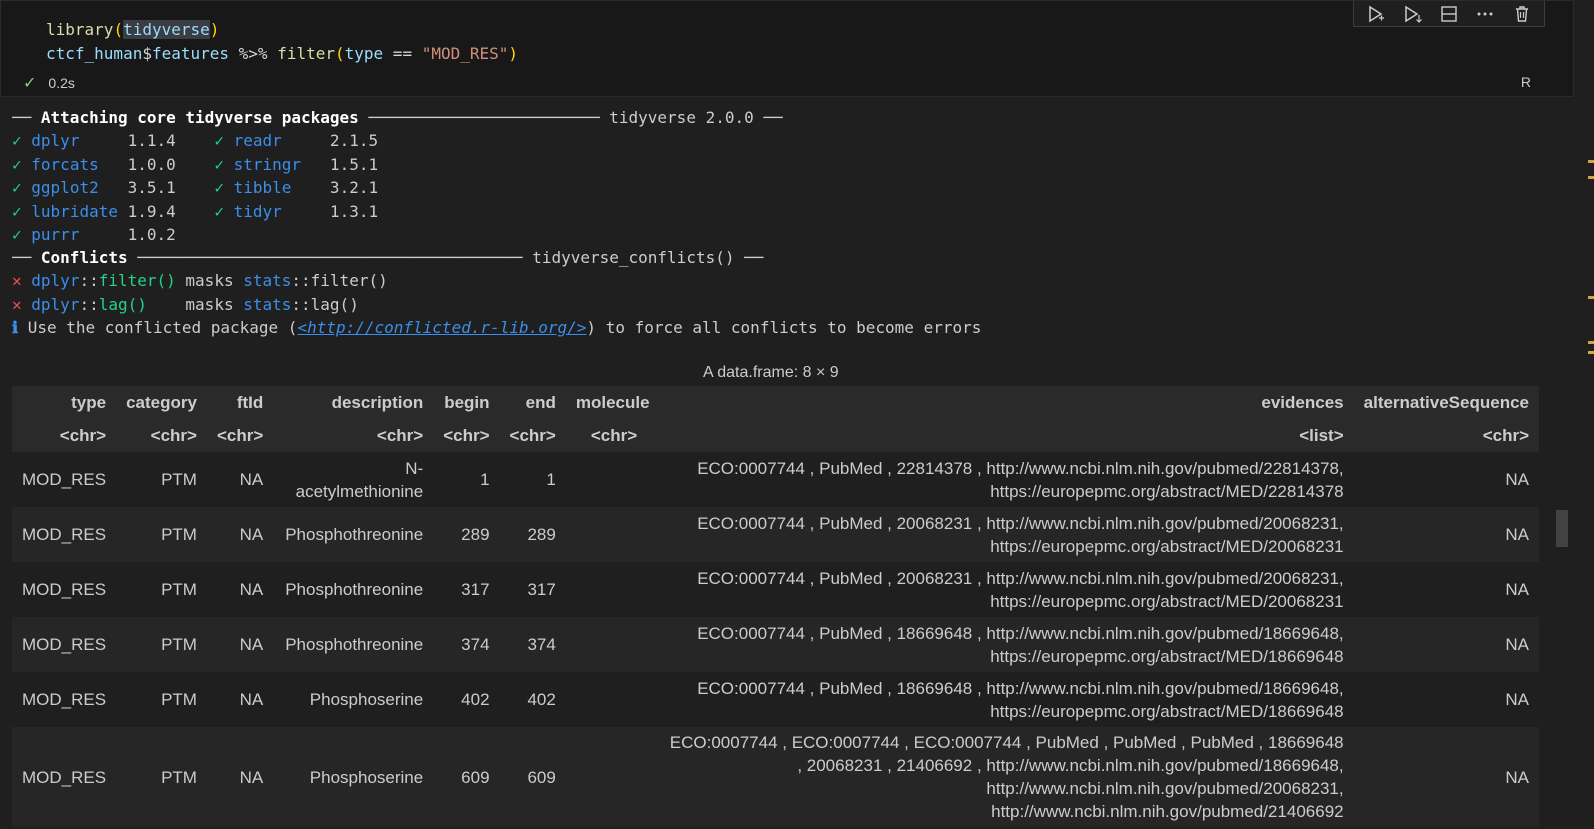  I want to click on cell-toolbar, so click(1449, 14).